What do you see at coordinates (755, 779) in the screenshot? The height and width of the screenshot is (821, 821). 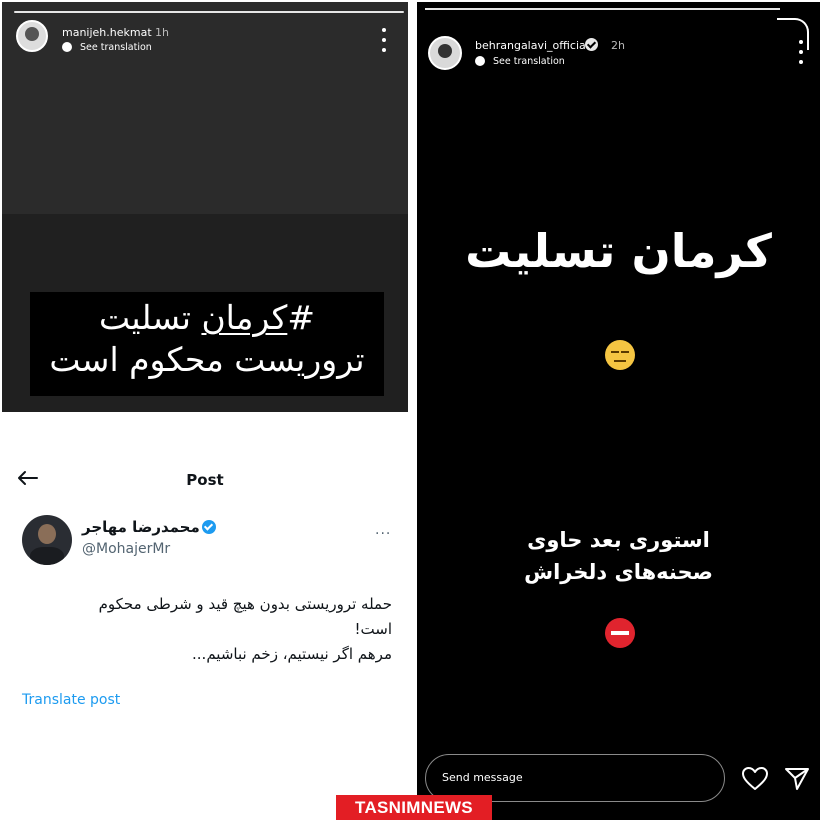 I see `heart-icon` at bounding box center [755, 779].